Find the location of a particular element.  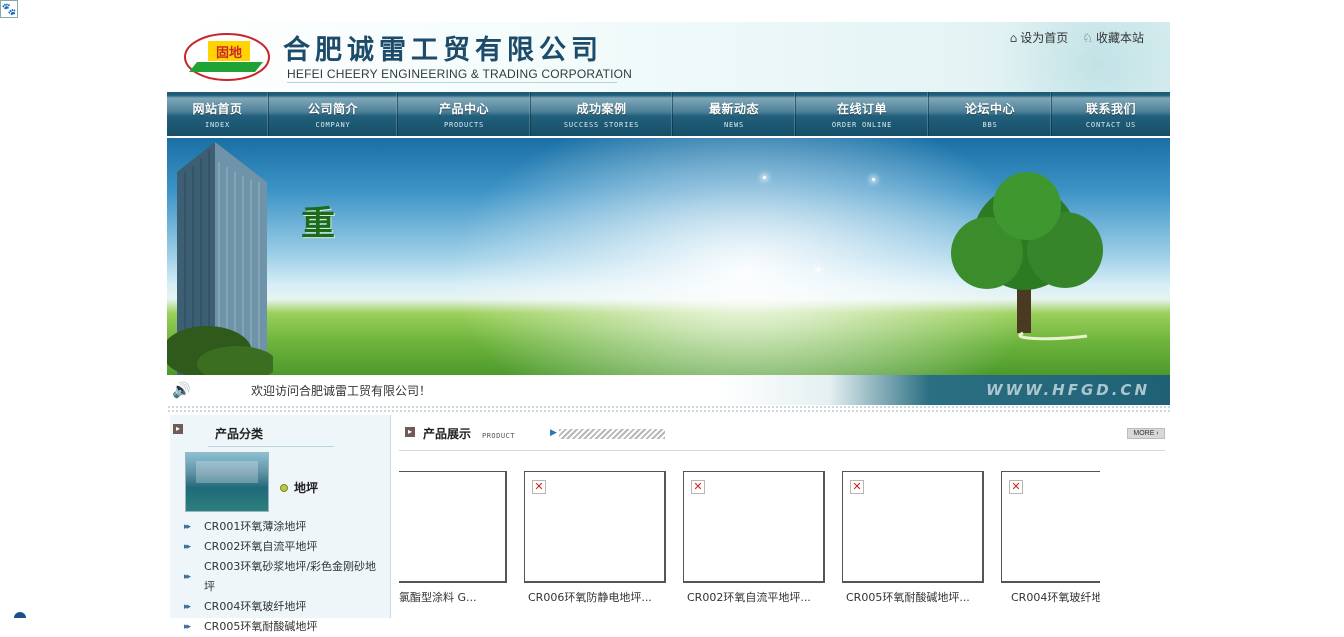

triangle-right-icon: ▶ is located at coordinates (553, 433).